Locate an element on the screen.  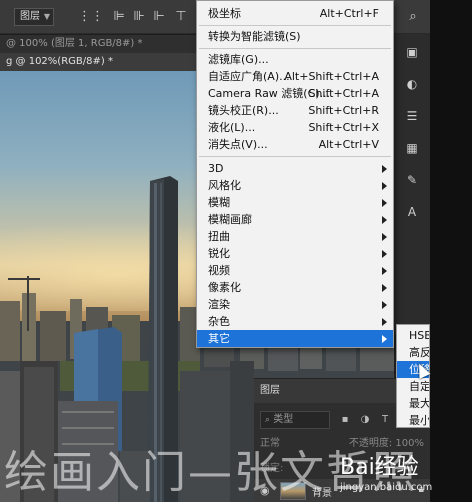
properties-icon: ☰ is located at coordinates (412, 116).